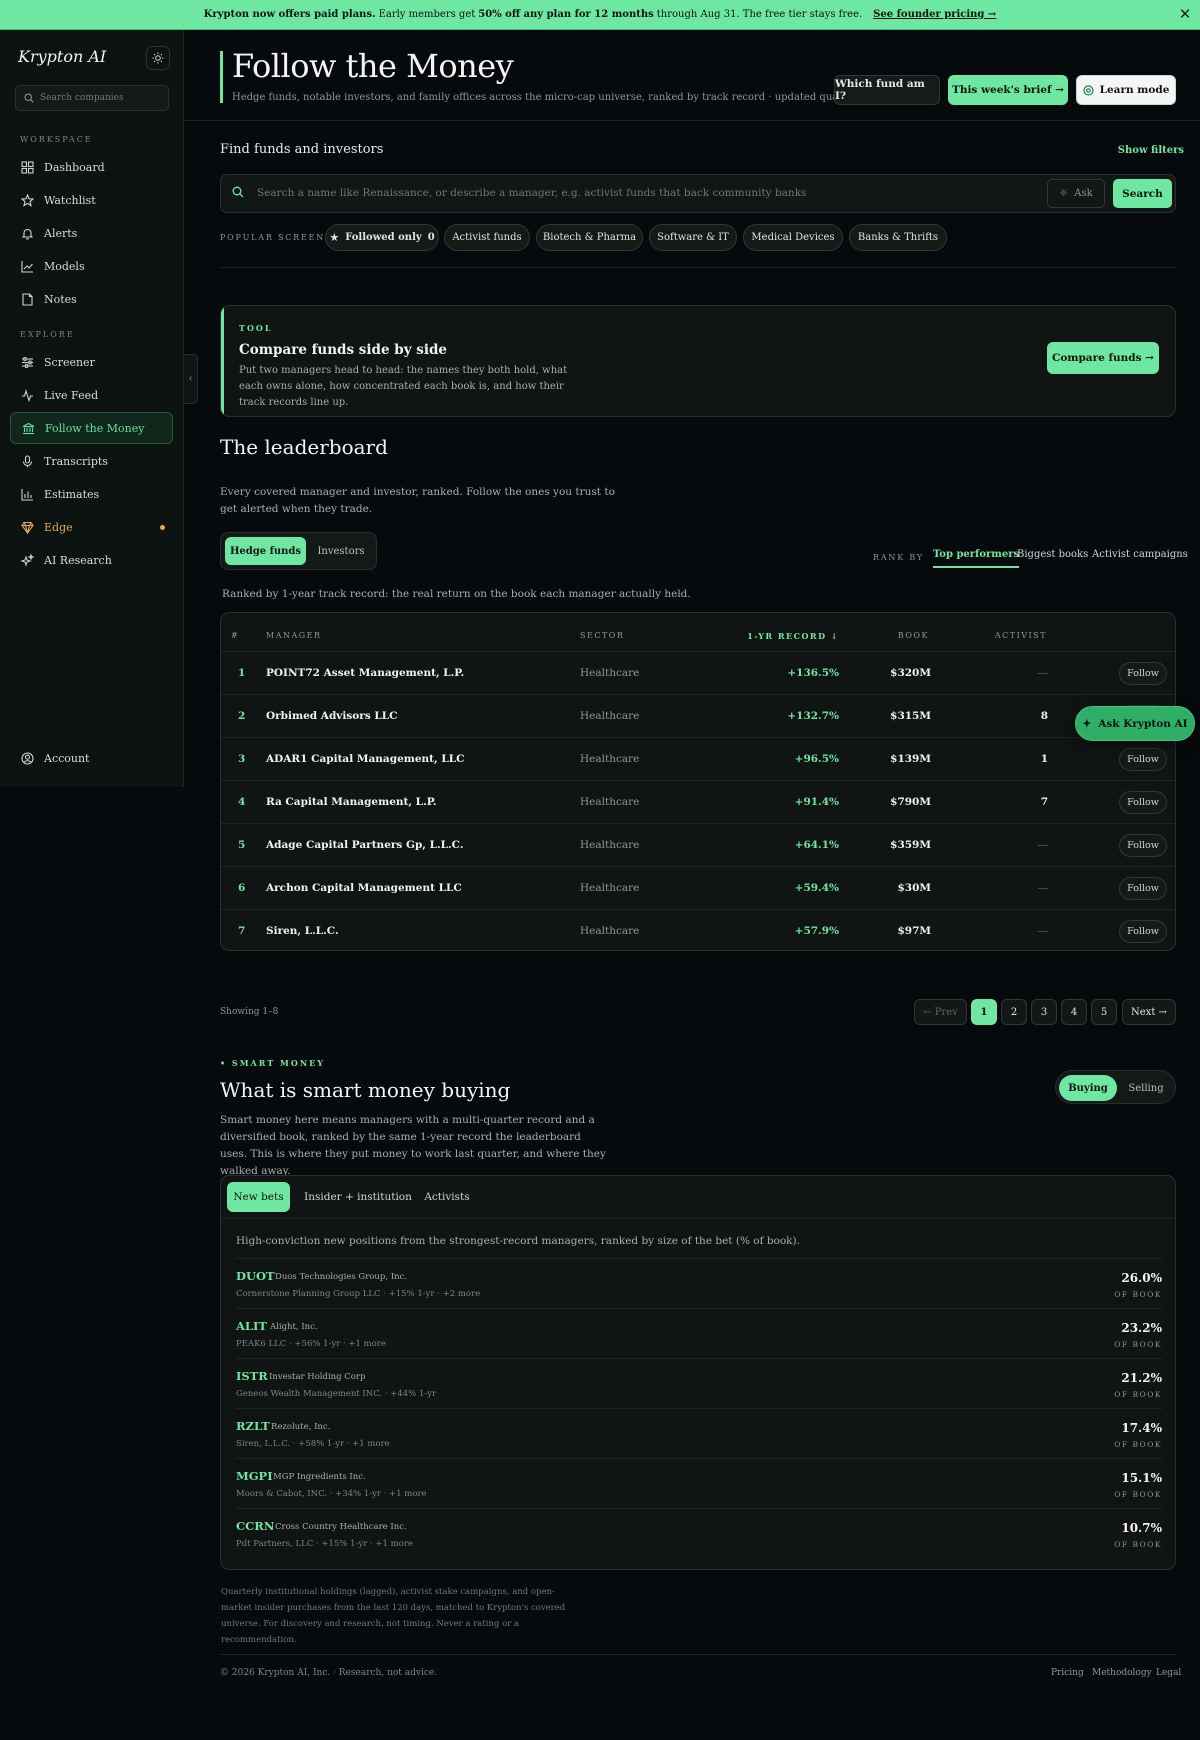 Image resolution: width=1200 pixels, height=1740 pixels. I want to click on manager-cell: POINT72 Asset Management, L.P., so click(365, 673).